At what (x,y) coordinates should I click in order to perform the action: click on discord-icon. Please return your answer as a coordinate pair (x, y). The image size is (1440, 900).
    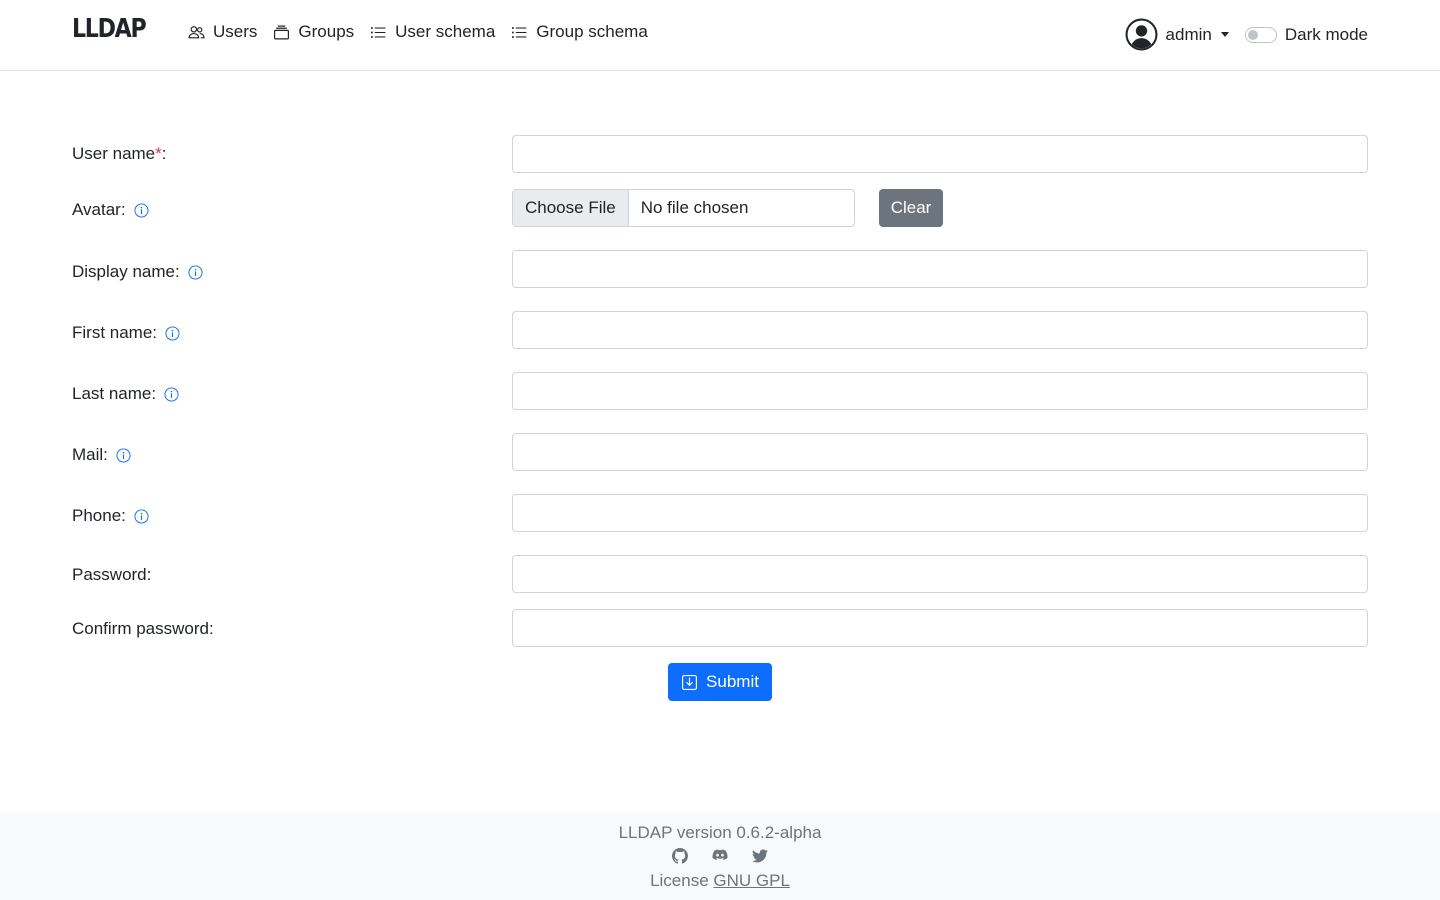
    Looking at the image, I should click on (720, 856).